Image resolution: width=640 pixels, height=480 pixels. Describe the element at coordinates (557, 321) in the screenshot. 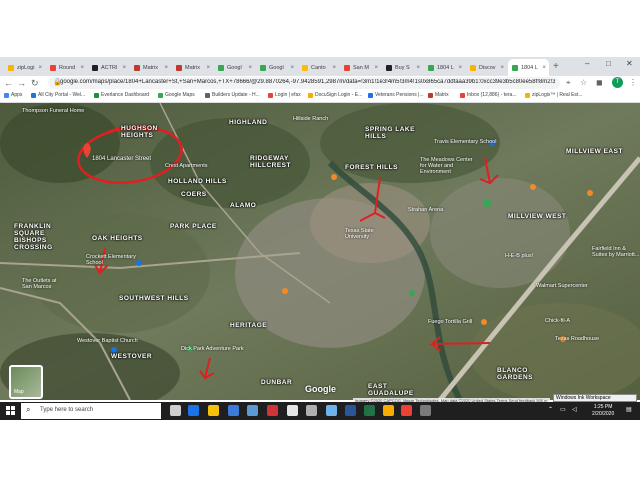

I see `place-label: Chick-fil-A` at that location.